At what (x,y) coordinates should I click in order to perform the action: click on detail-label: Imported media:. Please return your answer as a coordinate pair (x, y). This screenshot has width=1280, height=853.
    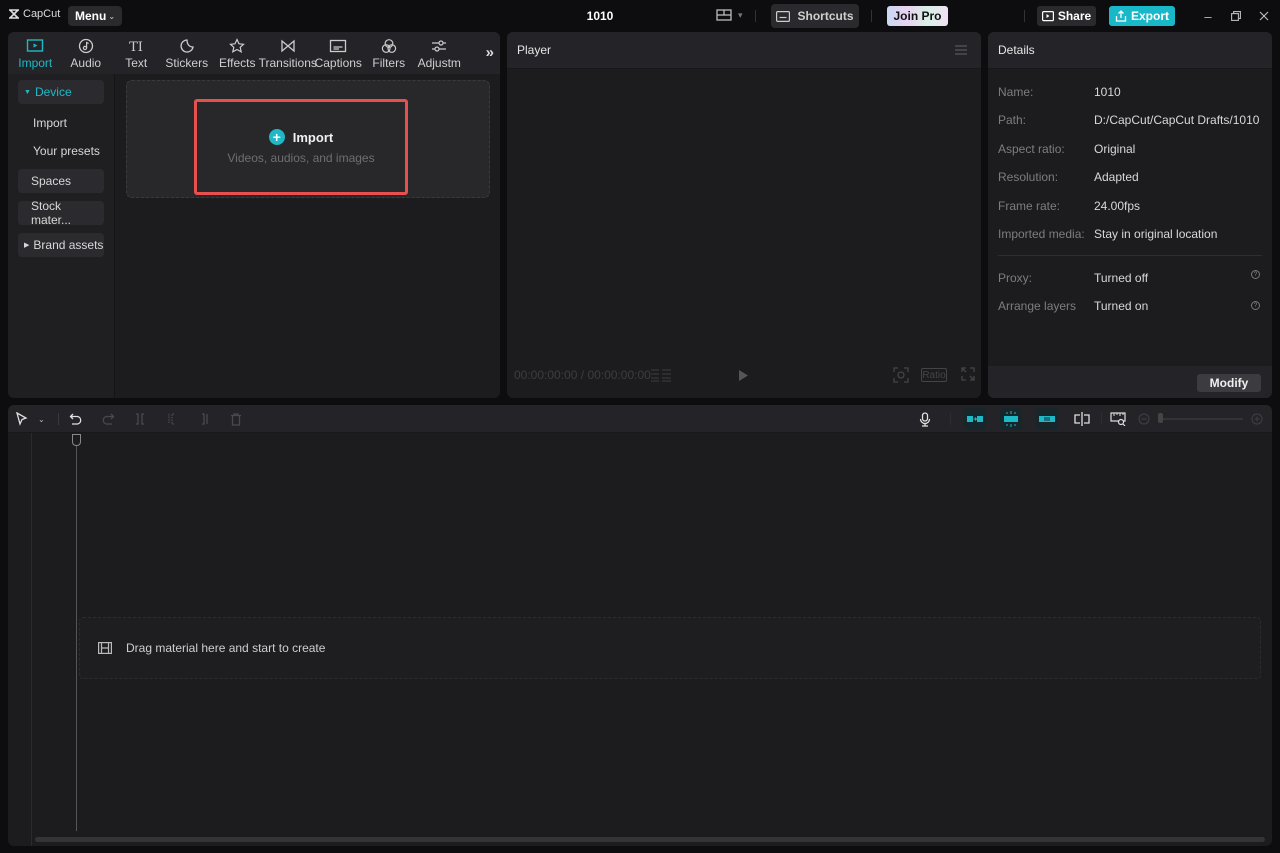
    Looking at the image, I should click on (1041, 234).